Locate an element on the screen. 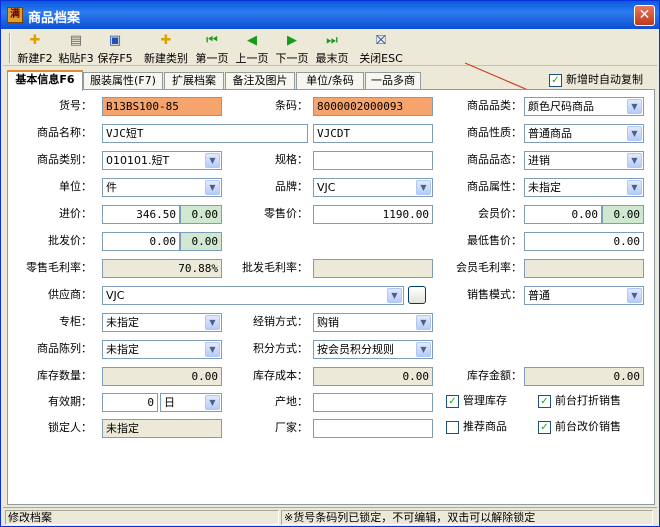 The width and height of the screenshot is (660, 527). locker-value: 未指定 is located at coordinates (162, 428).